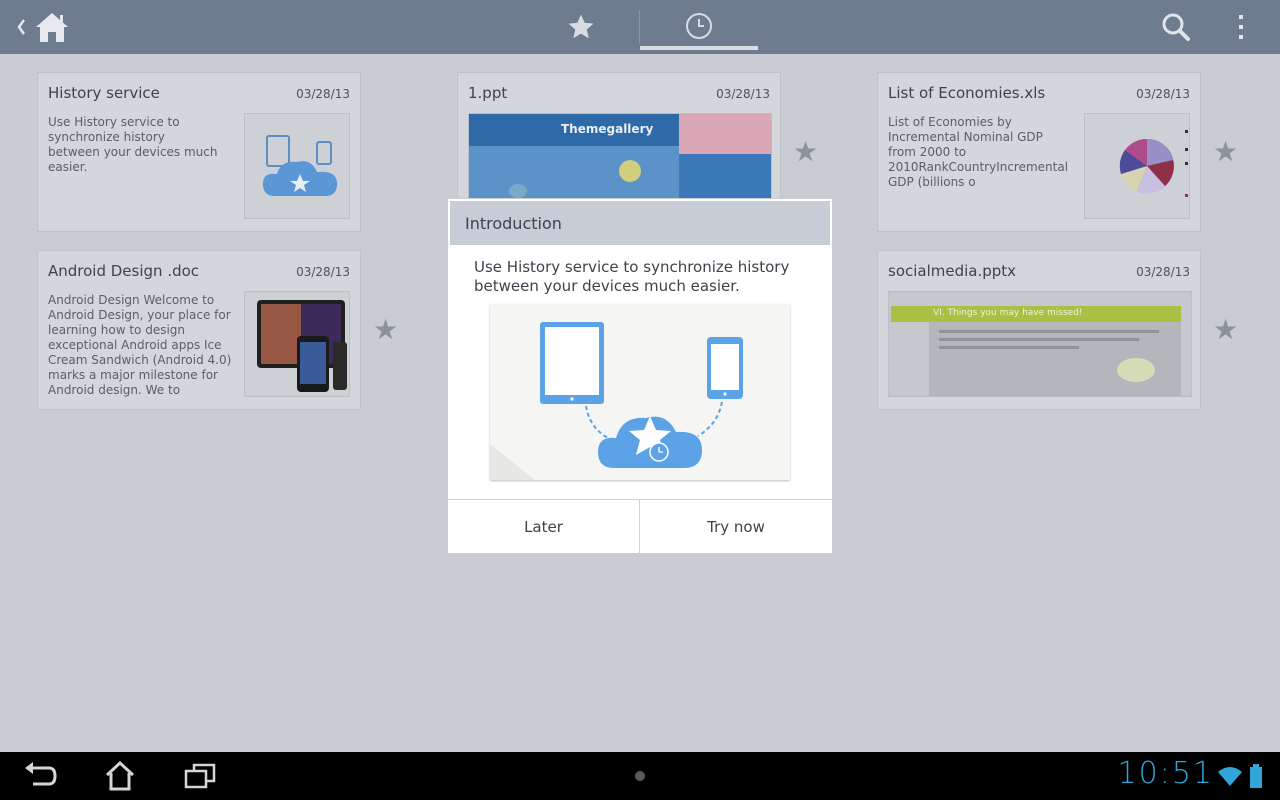 The image size is (1280, 800). I want to click on dialog-button-bar: Later Try now, so click(640, 526).